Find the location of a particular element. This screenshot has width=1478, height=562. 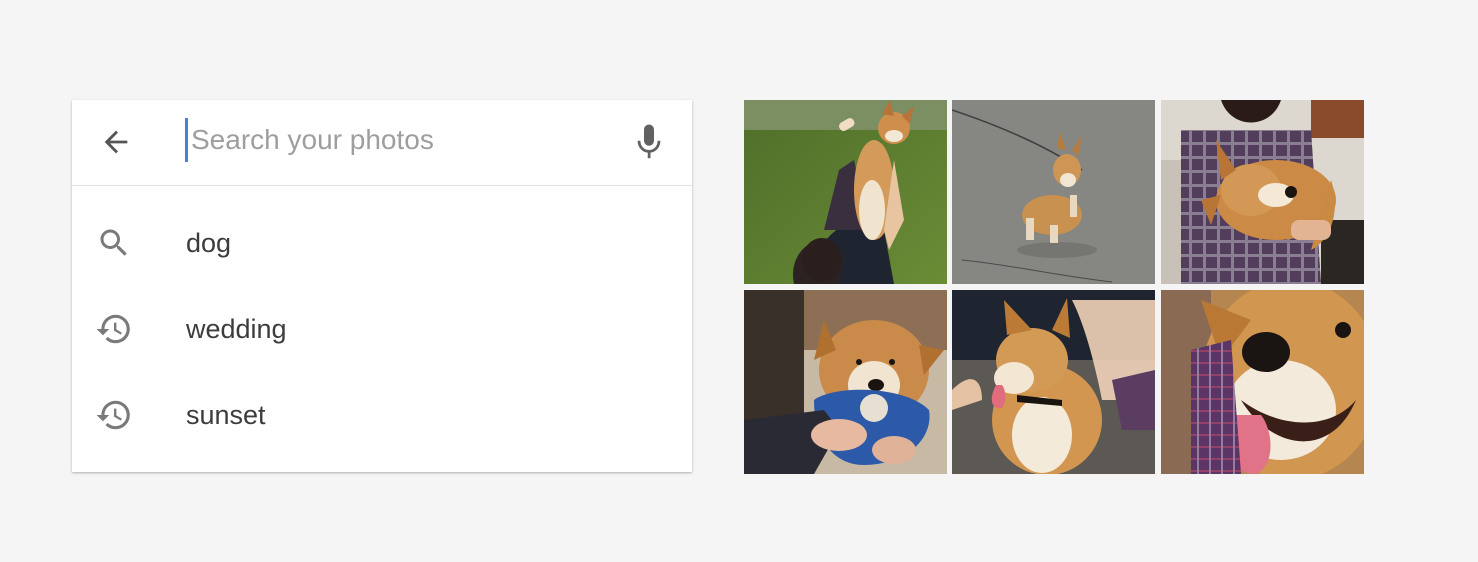

suggestion-label: sunset is located at coordinates (226, 415).